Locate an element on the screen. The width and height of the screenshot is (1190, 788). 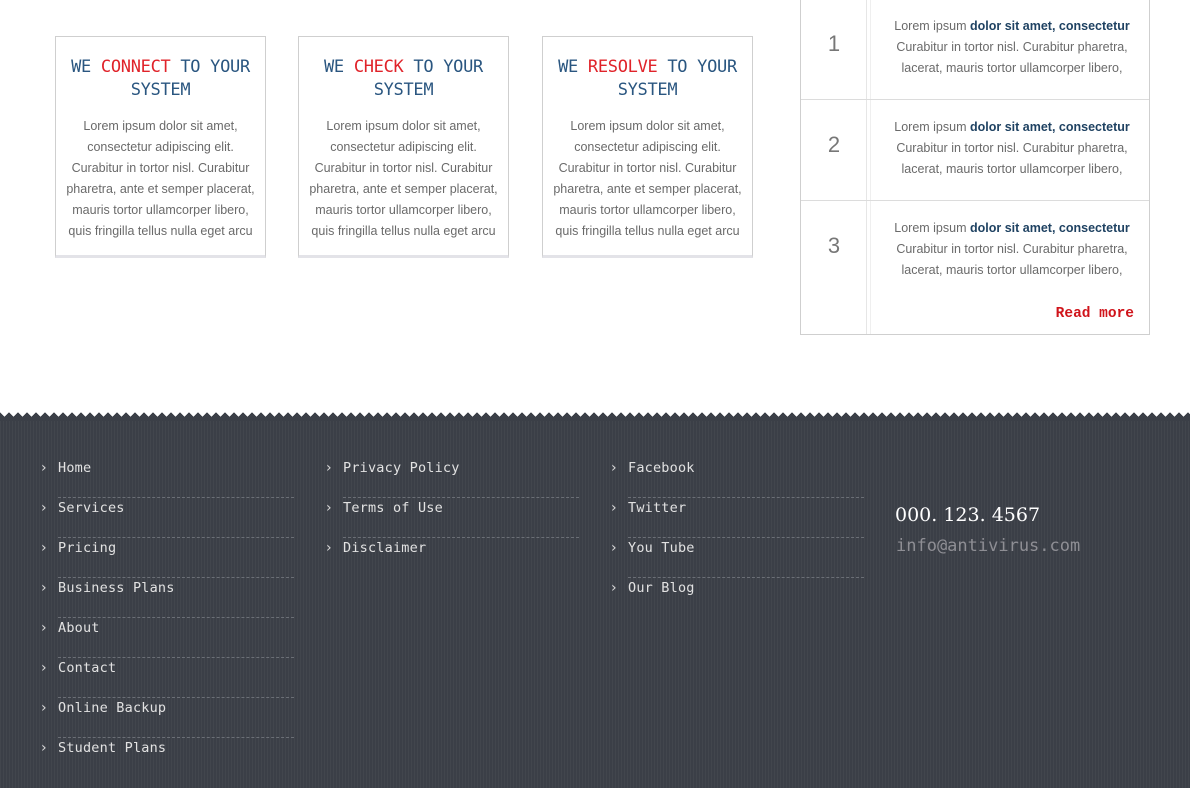
list-item-number: 2 is located at coordinates (834, 144).